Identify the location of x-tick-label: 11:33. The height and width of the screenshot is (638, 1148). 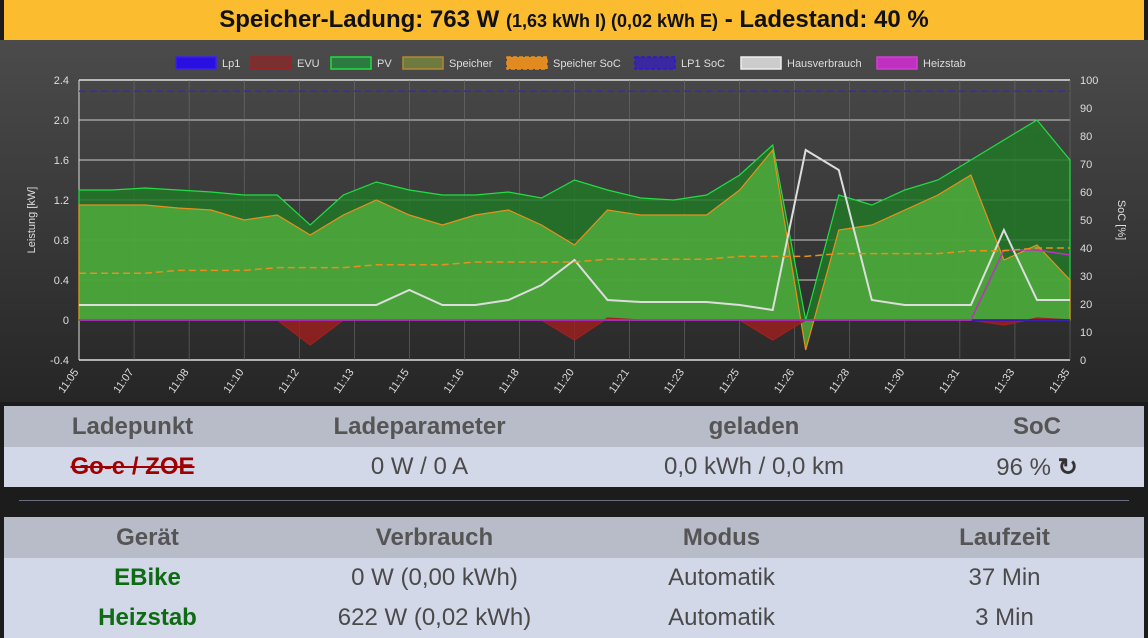
(1004, 381).